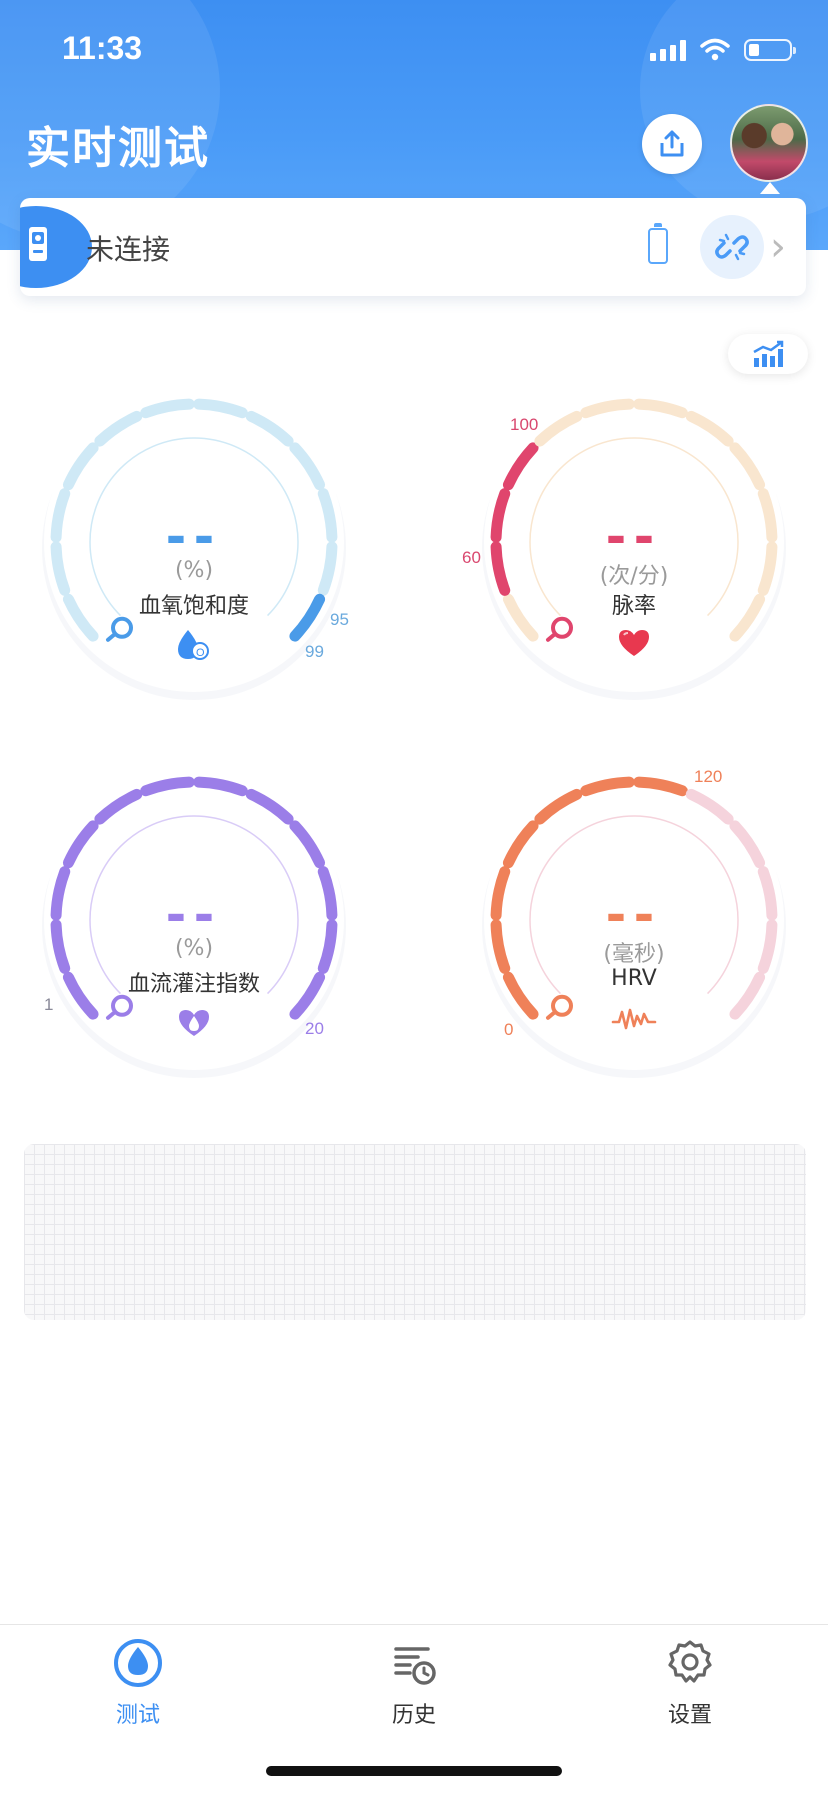  Describe the element at coordinates (471, 557) in the screenshot. I see `pulse-tick-b: 60` at that location.